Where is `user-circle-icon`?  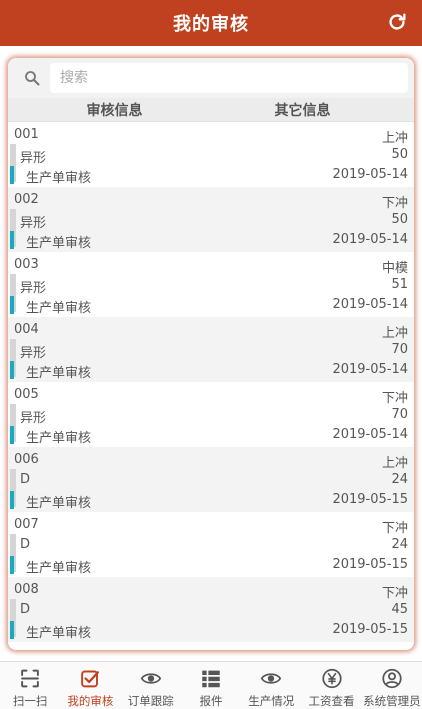 user-circle-icon is located at coordinates (392, 678).